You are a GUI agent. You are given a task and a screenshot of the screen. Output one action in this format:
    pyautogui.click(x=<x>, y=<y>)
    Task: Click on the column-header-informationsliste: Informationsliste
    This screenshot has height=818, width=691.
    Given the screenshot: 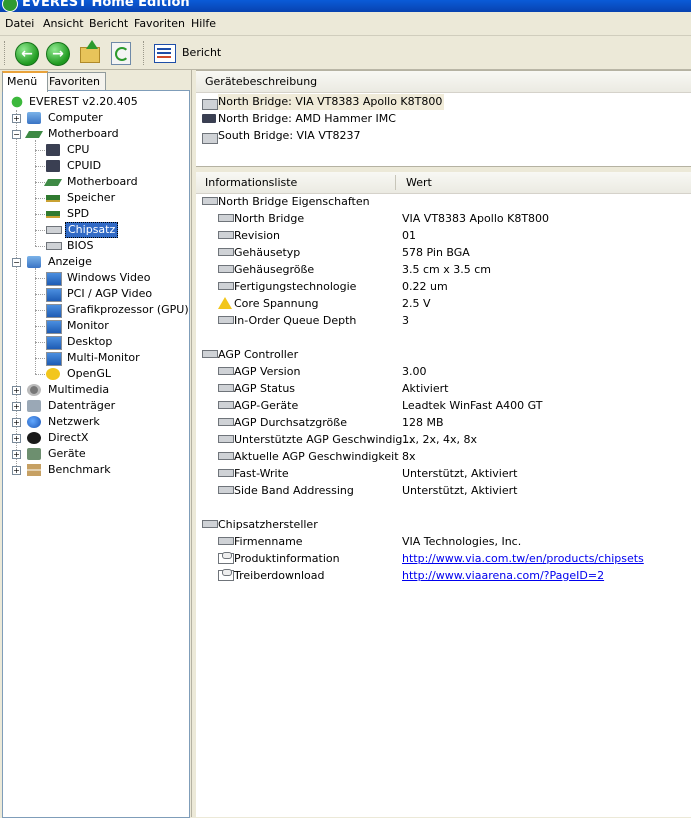 What is the action you would take?
    pyautogui.click(x=251, y=182)
    